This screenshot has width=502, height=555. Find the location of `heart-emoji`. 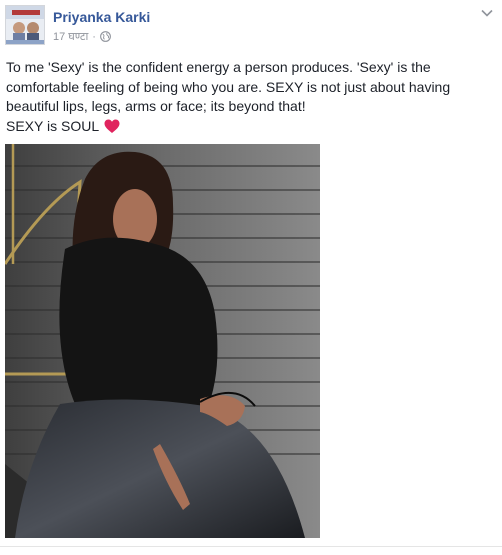

heart-emoji is located at coordinates (112, 126).